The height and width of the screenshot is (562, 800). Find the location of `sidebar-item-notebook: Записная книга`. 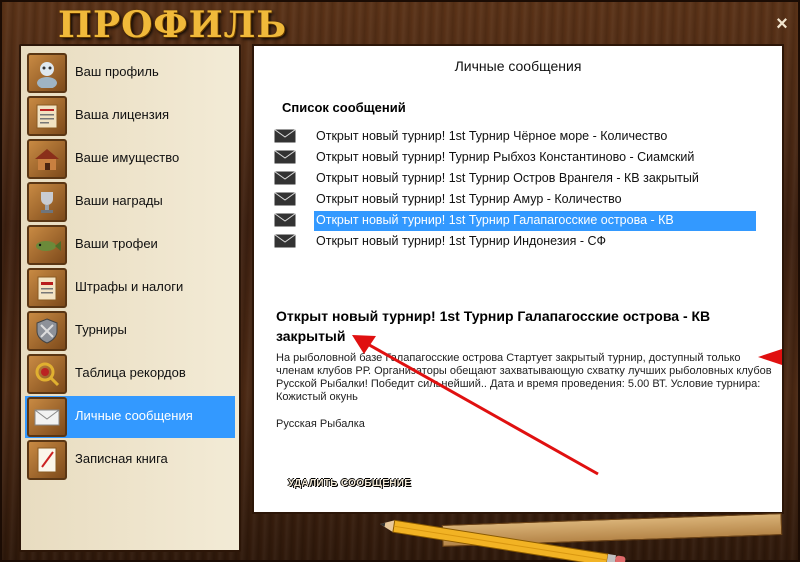

sidebar-item-notebook: Записная книга is located at coordinates (130, 460).